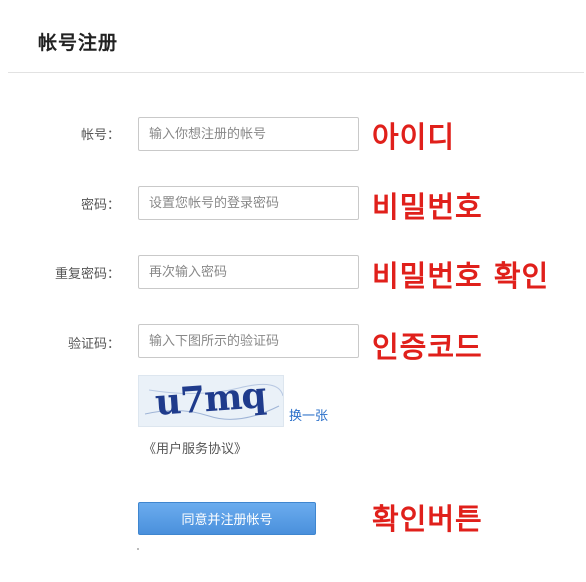 The image size is (586, 582). Describe the element at coordinates (100, 205) in the screenshot. I see `password-label: 密码：` at that location.